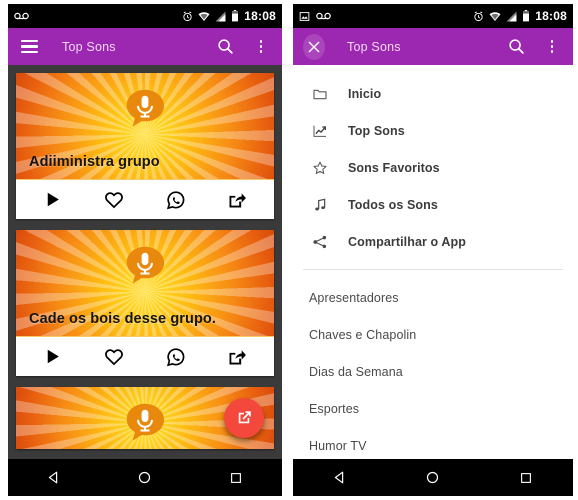 This screenshot has width=578, height=500. What do you see at coordinates (407, 241) in the screenshot?
I see `drawer-item-label: Compartilhar o App` at bounding box center [407, 241].